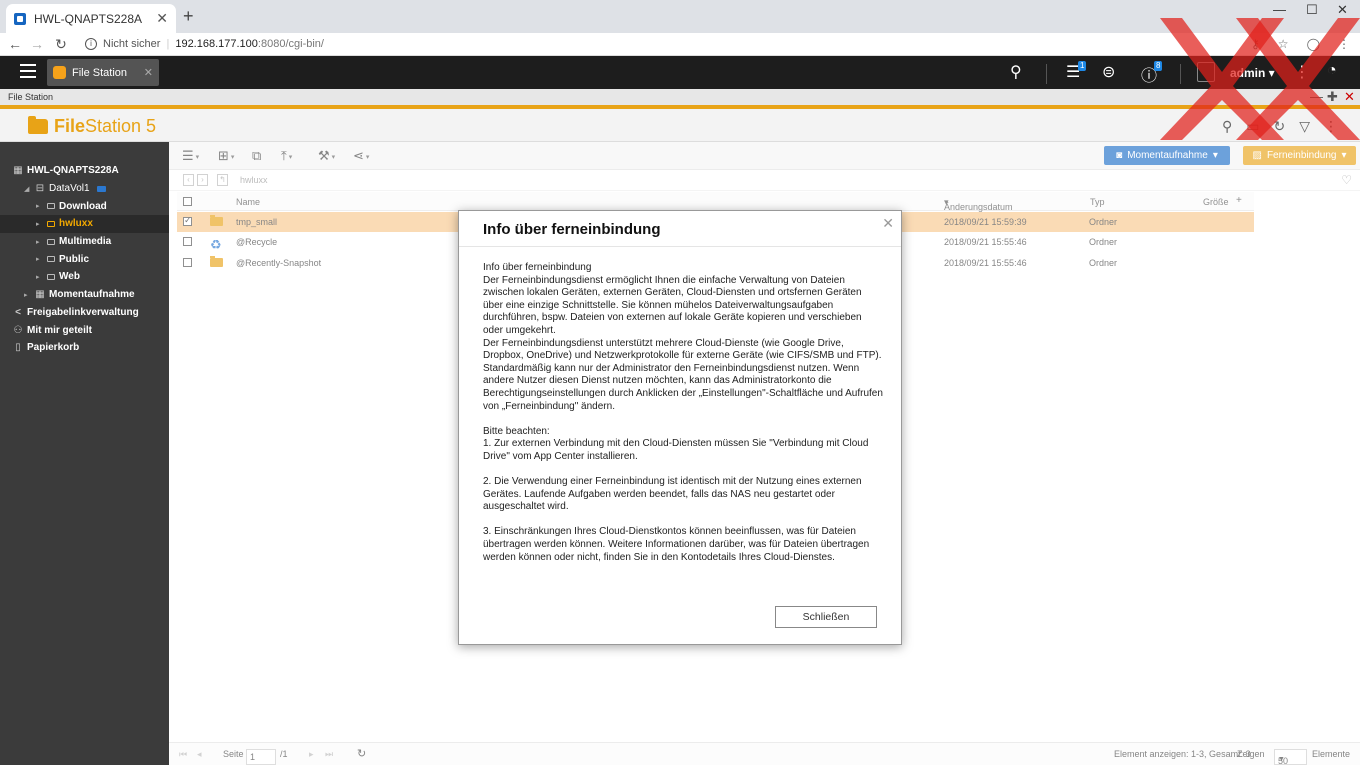  I want to click on main-menu-icon, so click(28, 71).